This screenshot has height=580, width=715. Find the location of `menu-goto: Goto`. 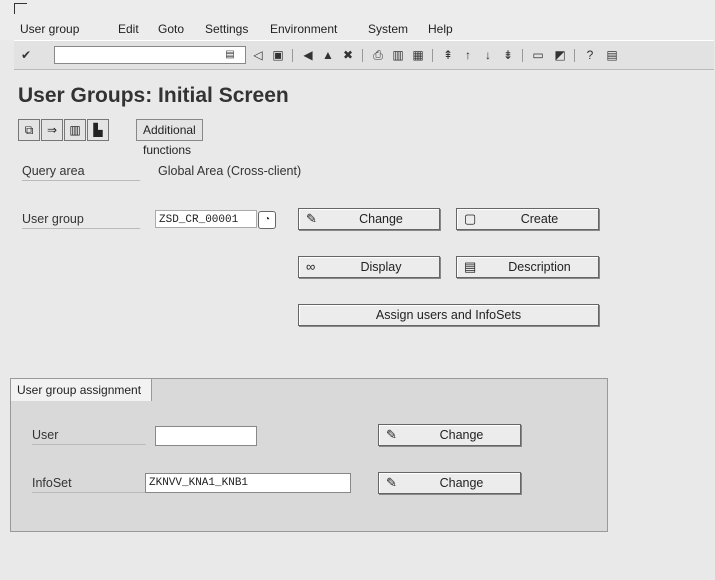

menu-goto: Goto is located at coordinates (171, 29).